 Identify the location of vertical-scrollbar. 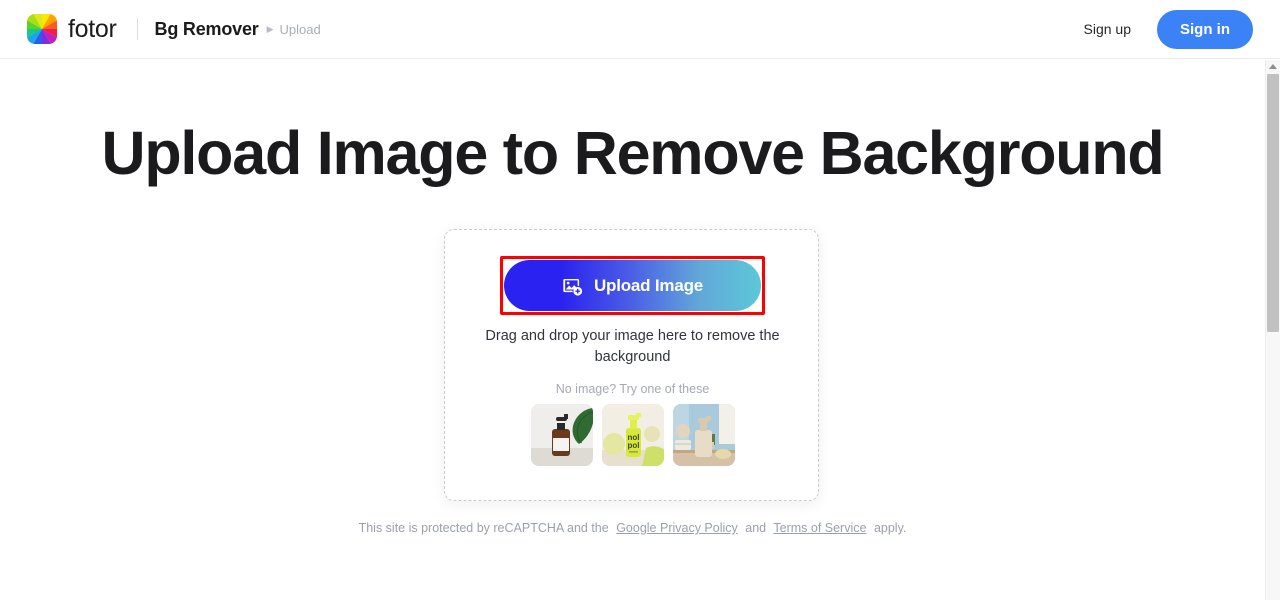
(1272, 330).